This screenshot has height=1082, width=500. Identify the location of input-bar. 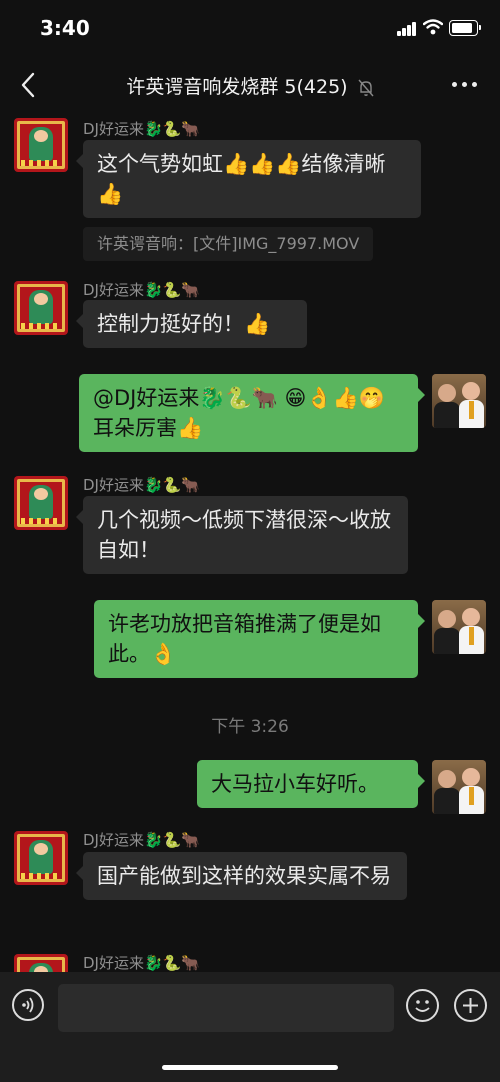
(250, 1027).